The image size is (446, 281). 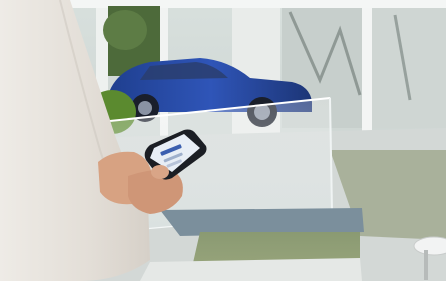 What do you see at coordinates (262, 222) in the screenshot?
I see `pool-edge` at bounding box center [262, 222].